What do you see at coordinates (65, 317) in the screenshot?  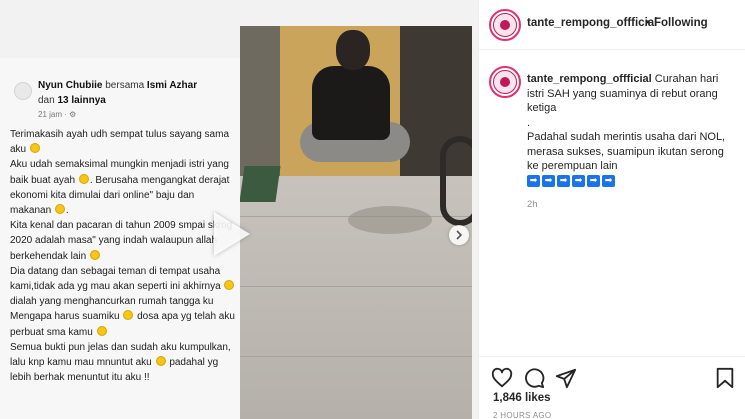 I see `fb-text-line: Mengapa harus suamiku` at bounding box center [65, 317].